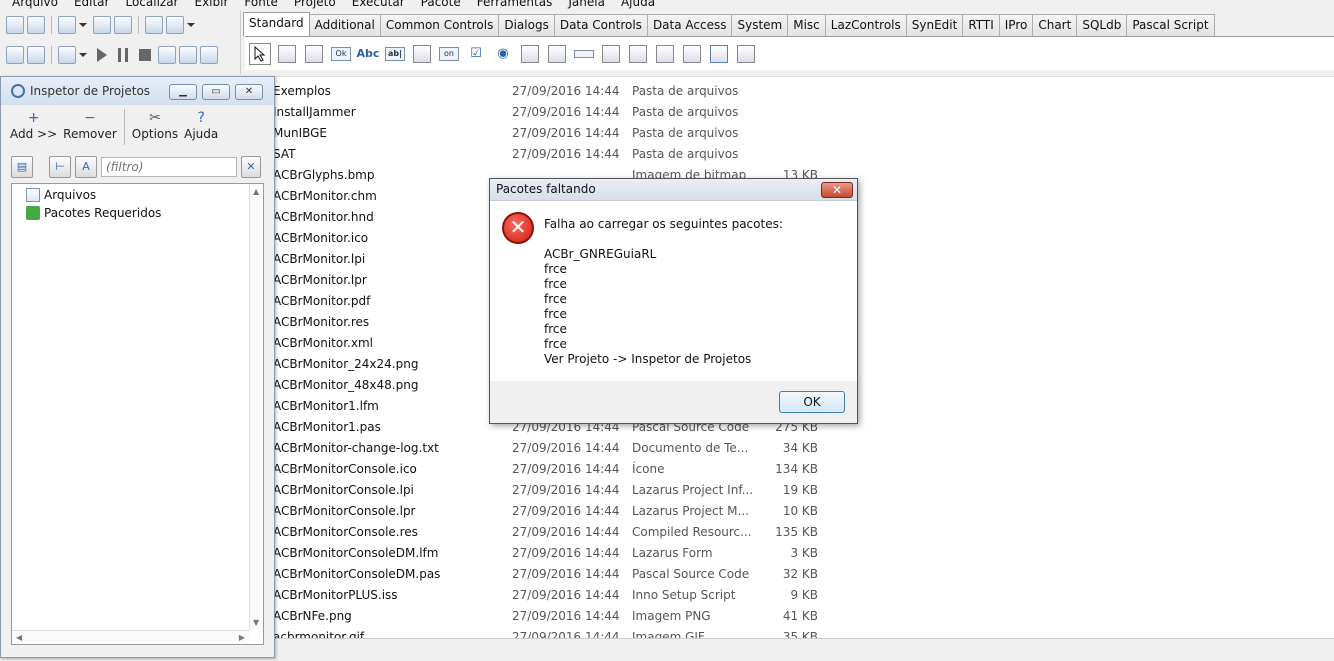 The height and width of the screenshot is (661, 1334). Describe the element at coordinates (314, 54) in the screenshot. I see `popup-menu-component-icon` at that location.